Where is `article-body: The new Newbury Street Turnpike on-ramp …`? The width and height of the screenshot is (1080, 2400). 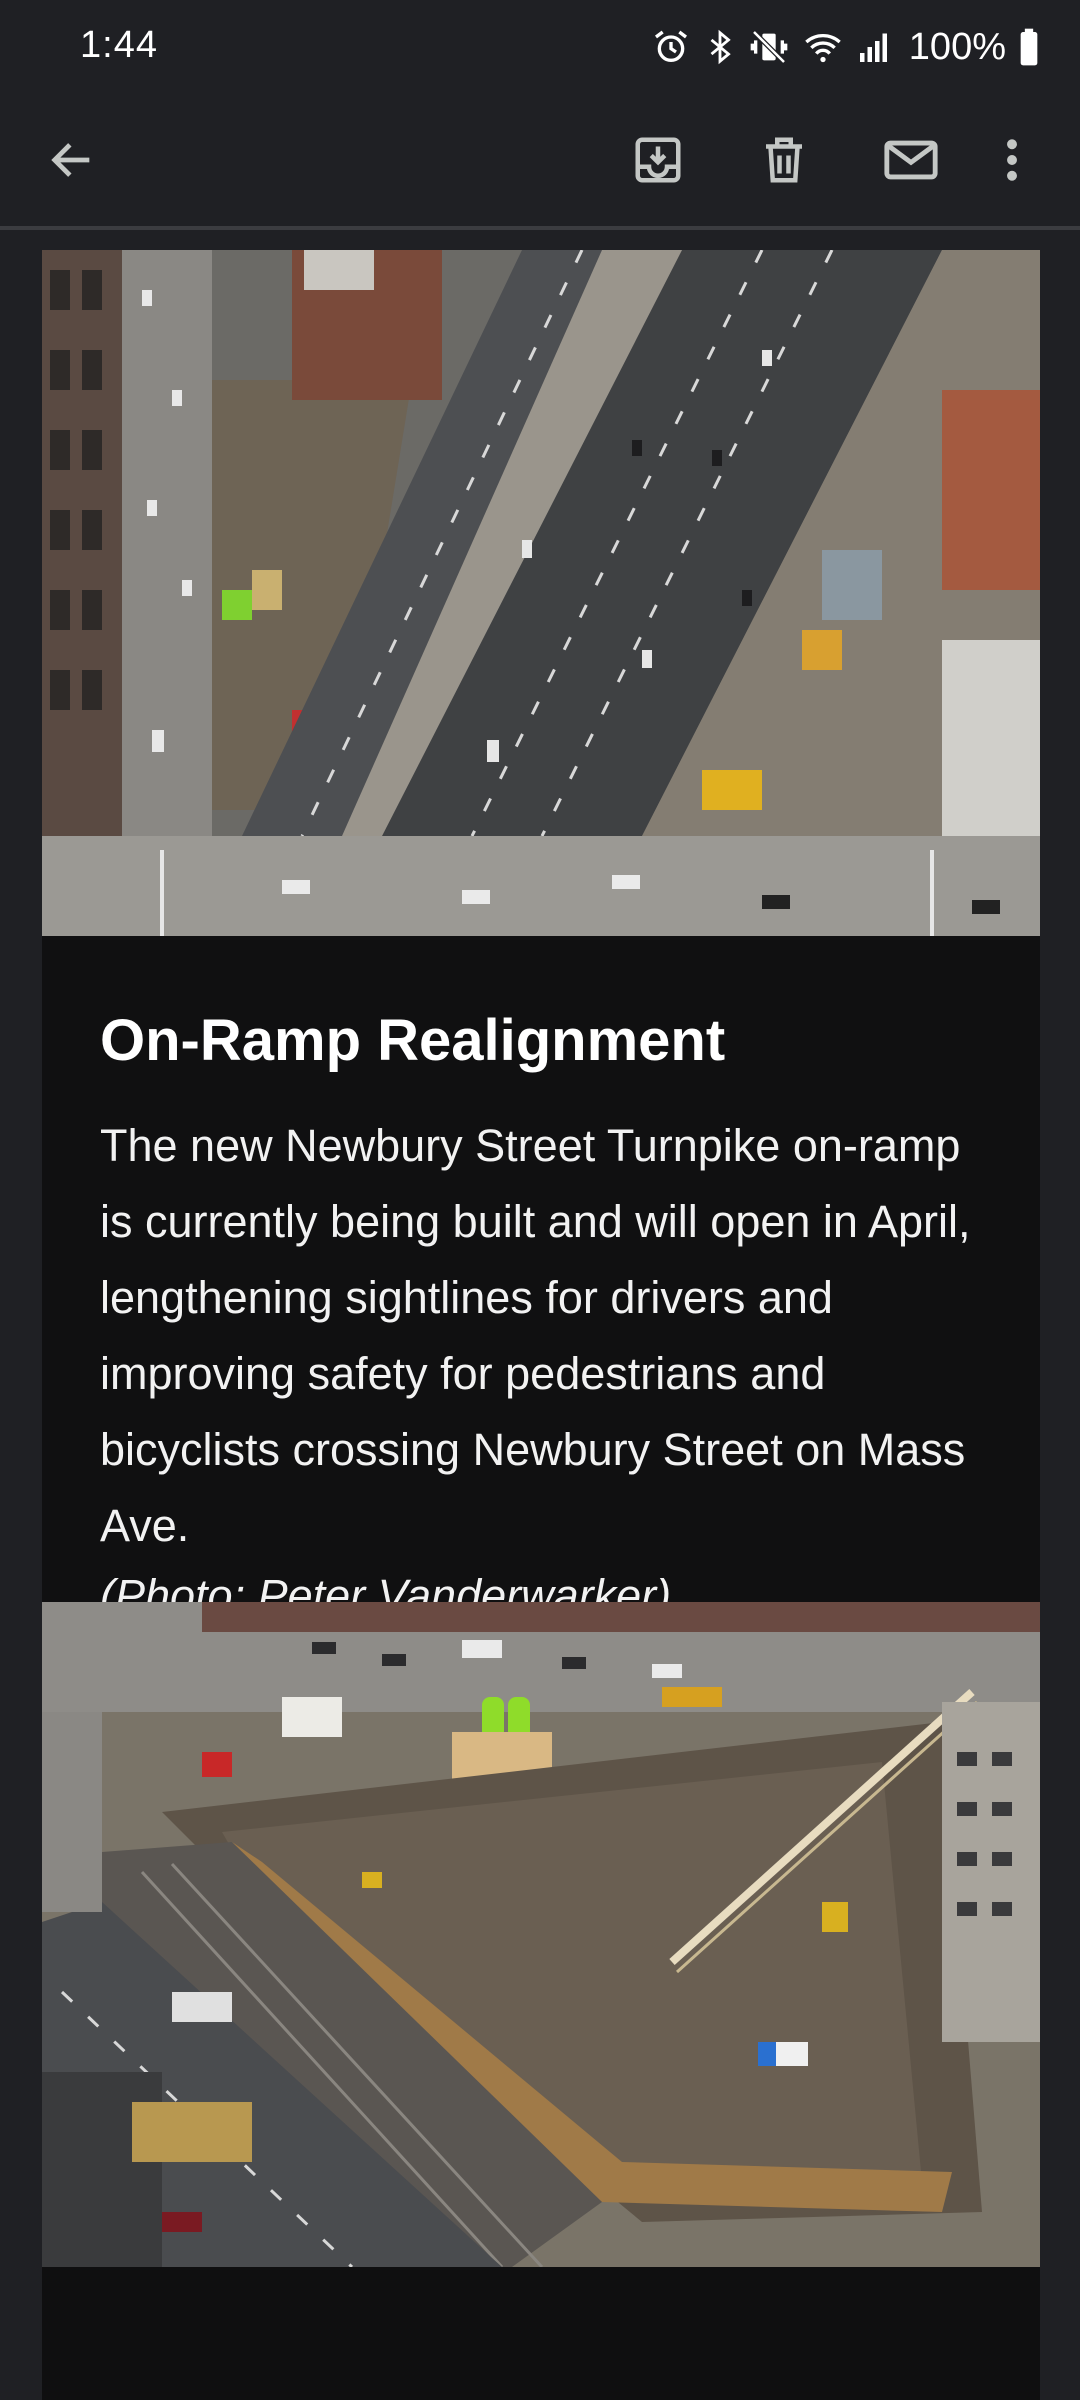
article-body: The new Newbury Street Turnpike on-ramp … is located at coordinates (535, 1335).